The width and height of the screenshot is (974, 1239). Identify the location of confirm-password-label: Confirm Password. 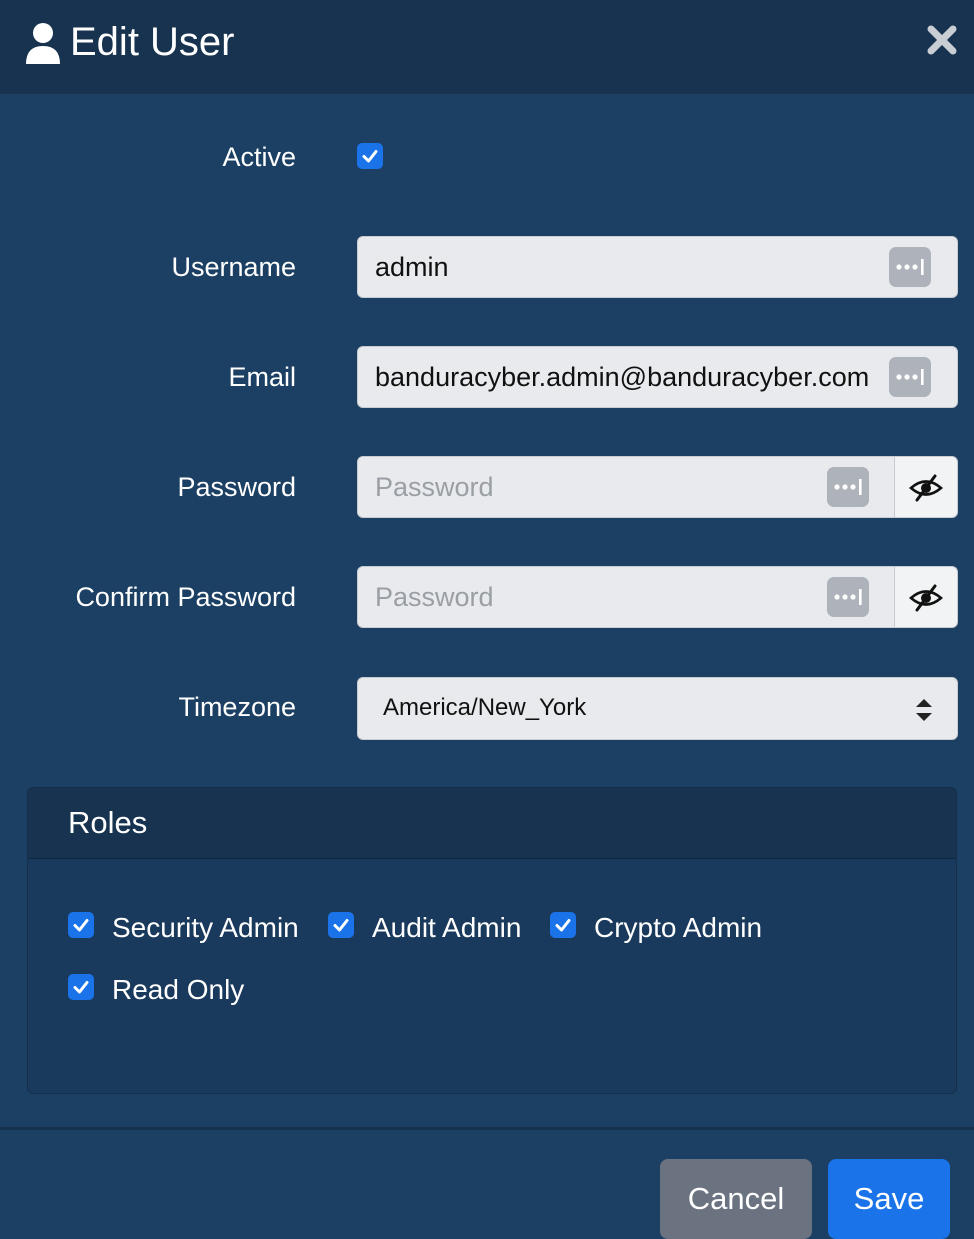
(185, 597).